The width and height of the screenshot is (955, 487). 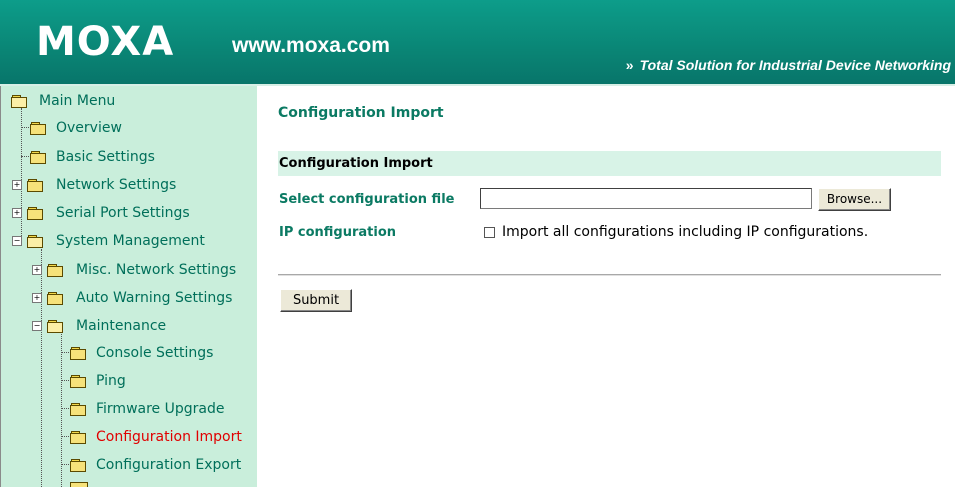 I want to click on menu-item-label: Network Settings, so click(x=116, y=185).